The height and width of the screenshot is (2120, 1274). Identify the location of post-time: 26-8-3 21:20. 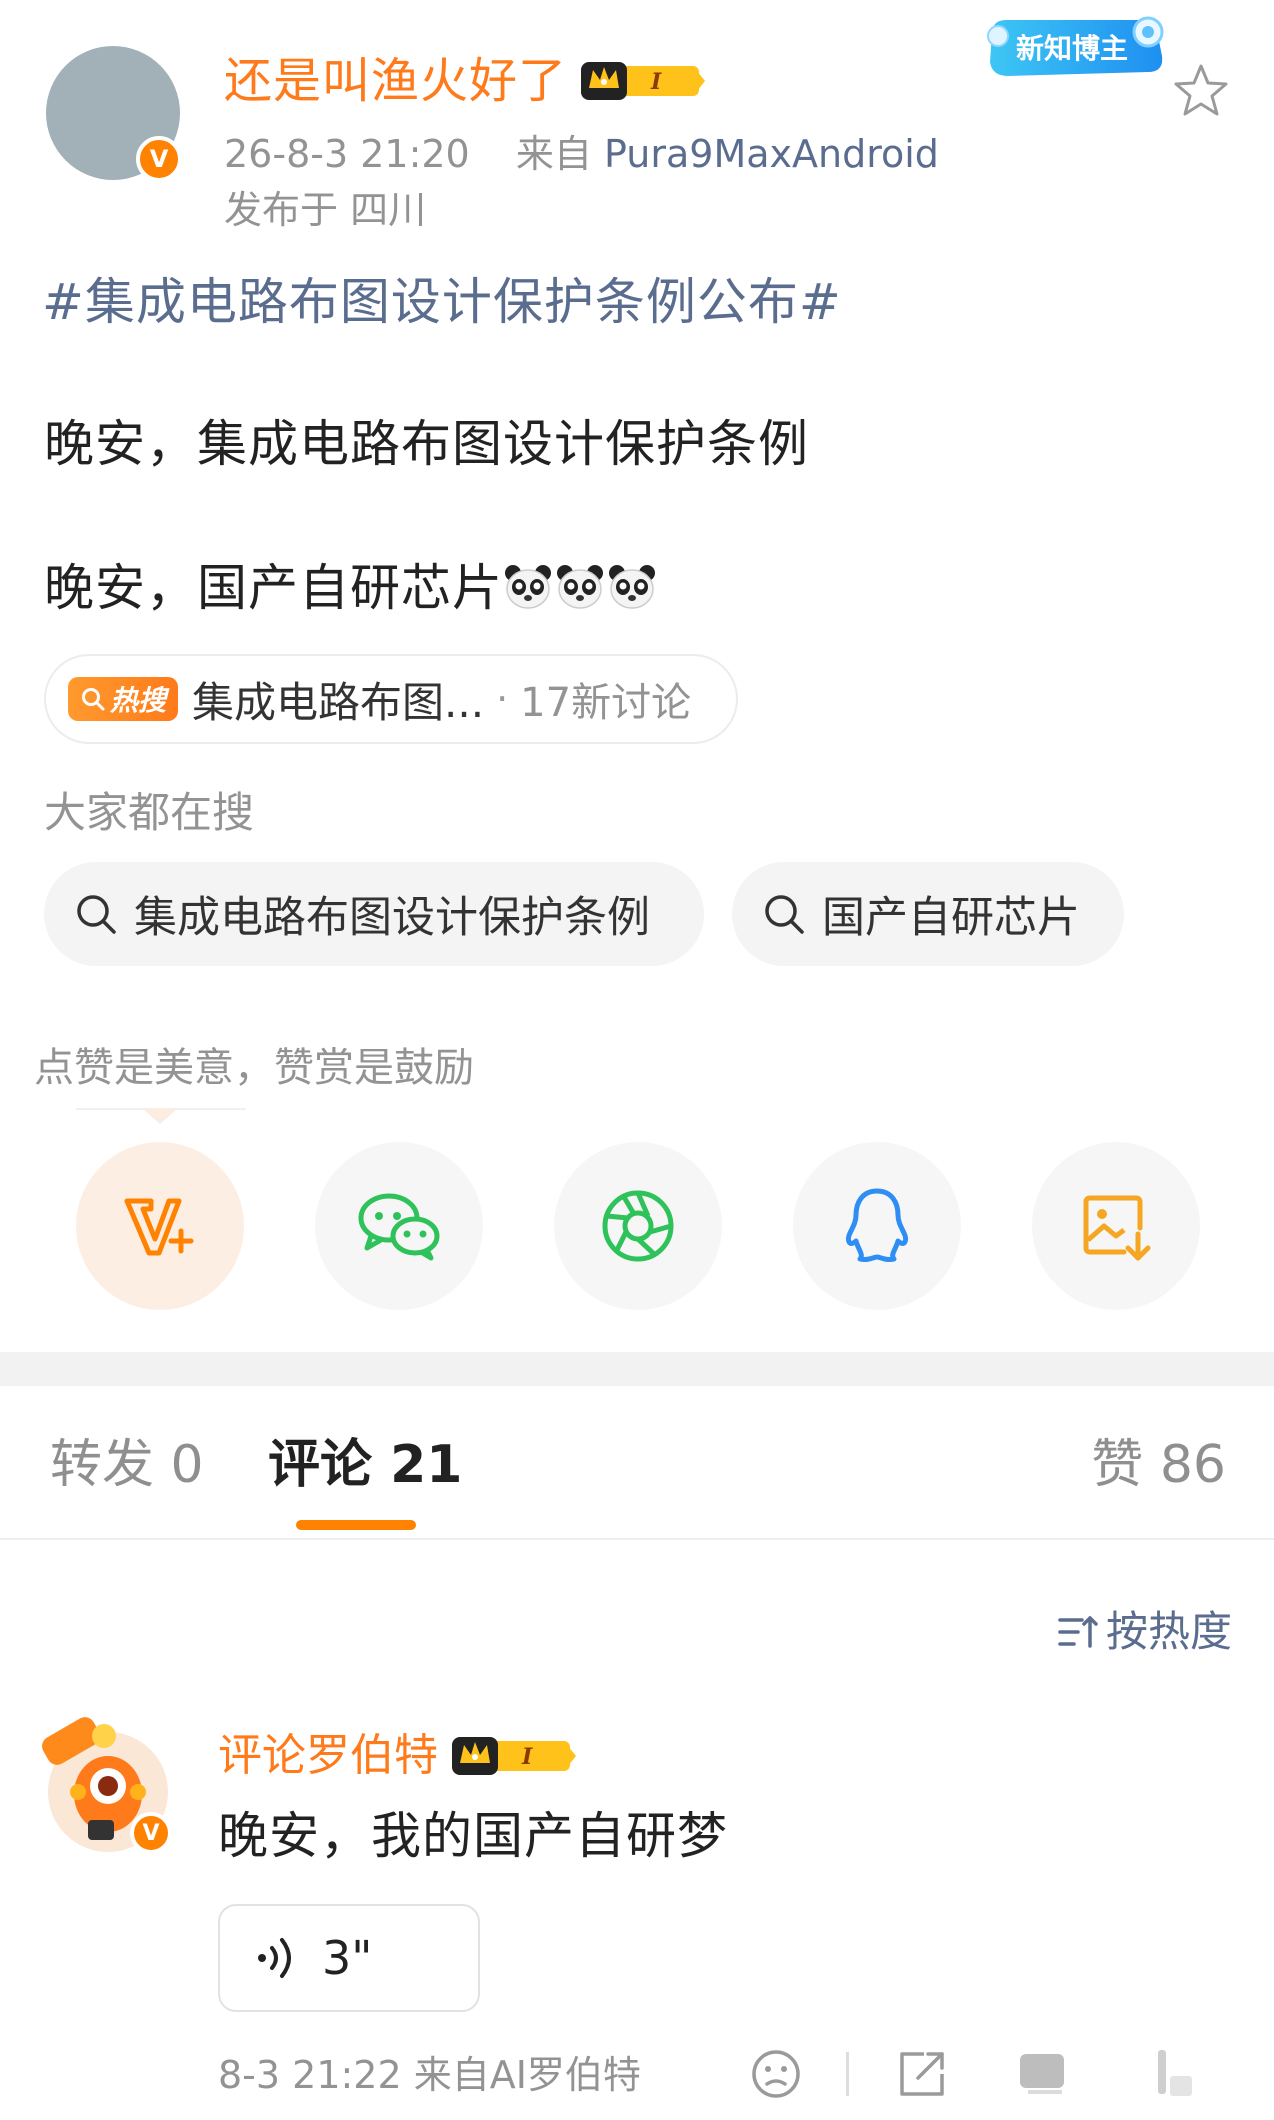
(347, 154).